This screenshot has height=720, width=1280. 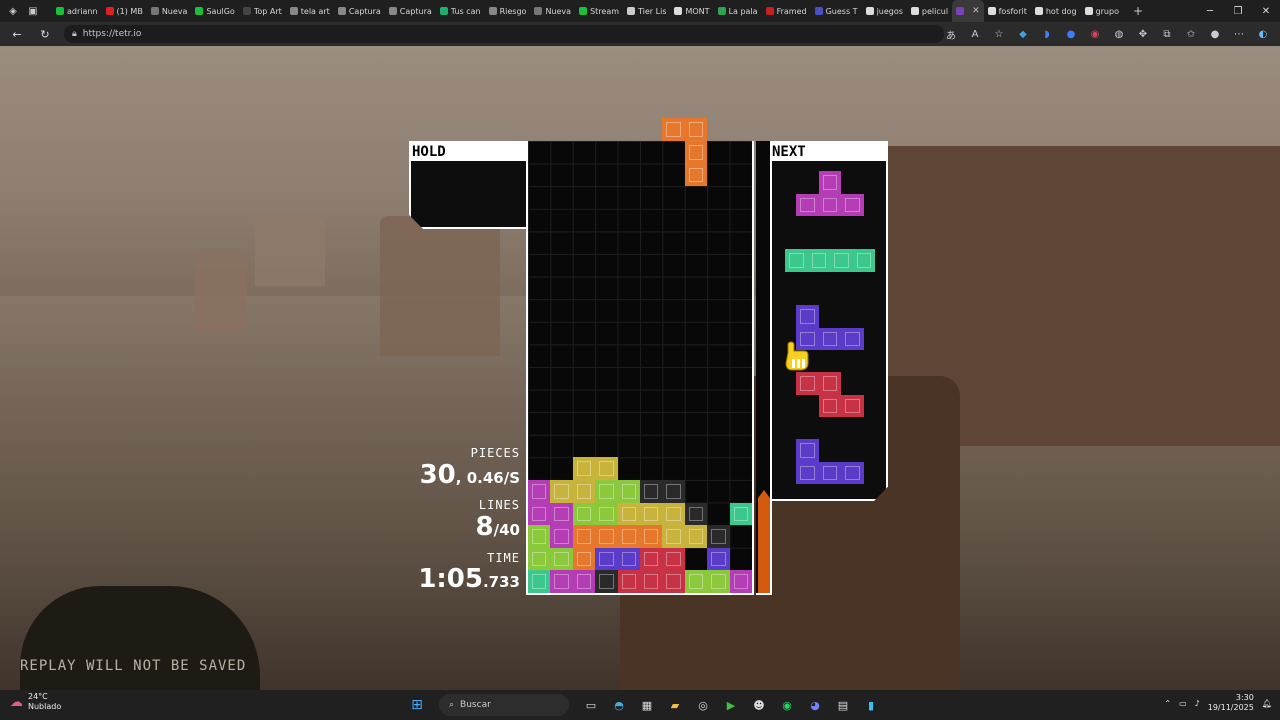 I want to click on browser-tab: Stream, so click(x=599, y=11).